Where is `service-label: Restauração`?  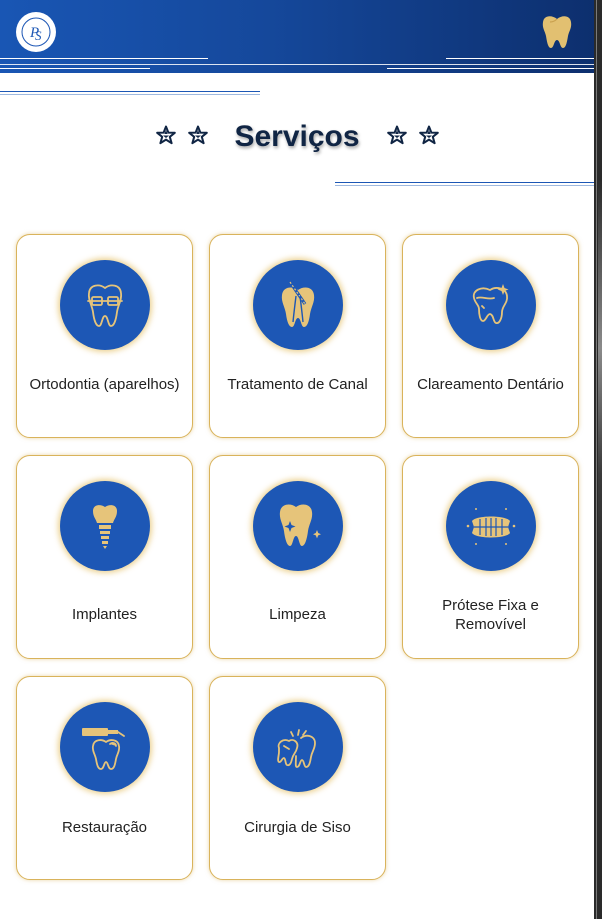 service-label: Restauração is located at coordinates (104, 827).